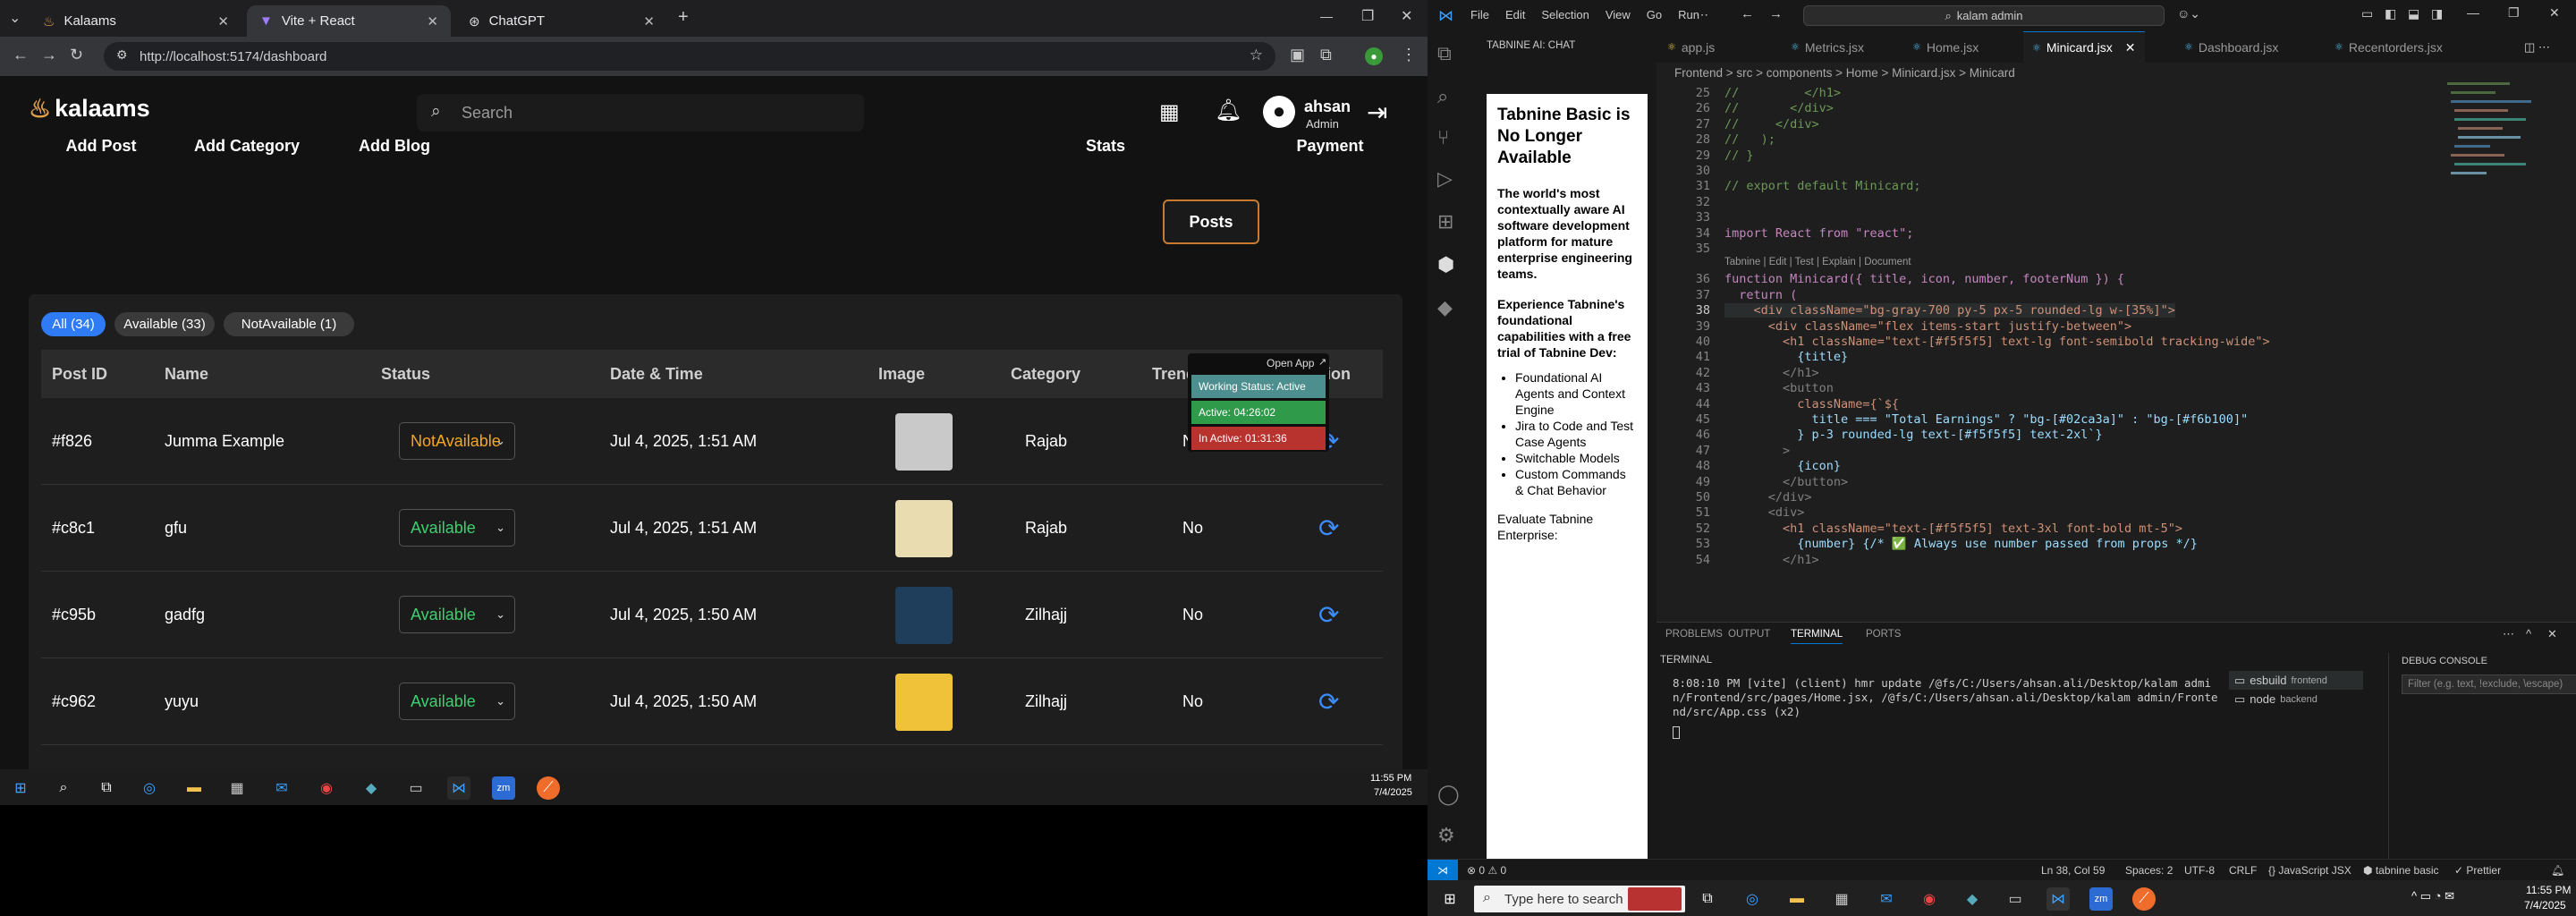 Image resolution: width=2576 pixels, height=916 pixels. What do you see at coordinates (2554, 13) in the screenshot?
I see `close-window-icon: ✕` at bounding box center [2554, 13].